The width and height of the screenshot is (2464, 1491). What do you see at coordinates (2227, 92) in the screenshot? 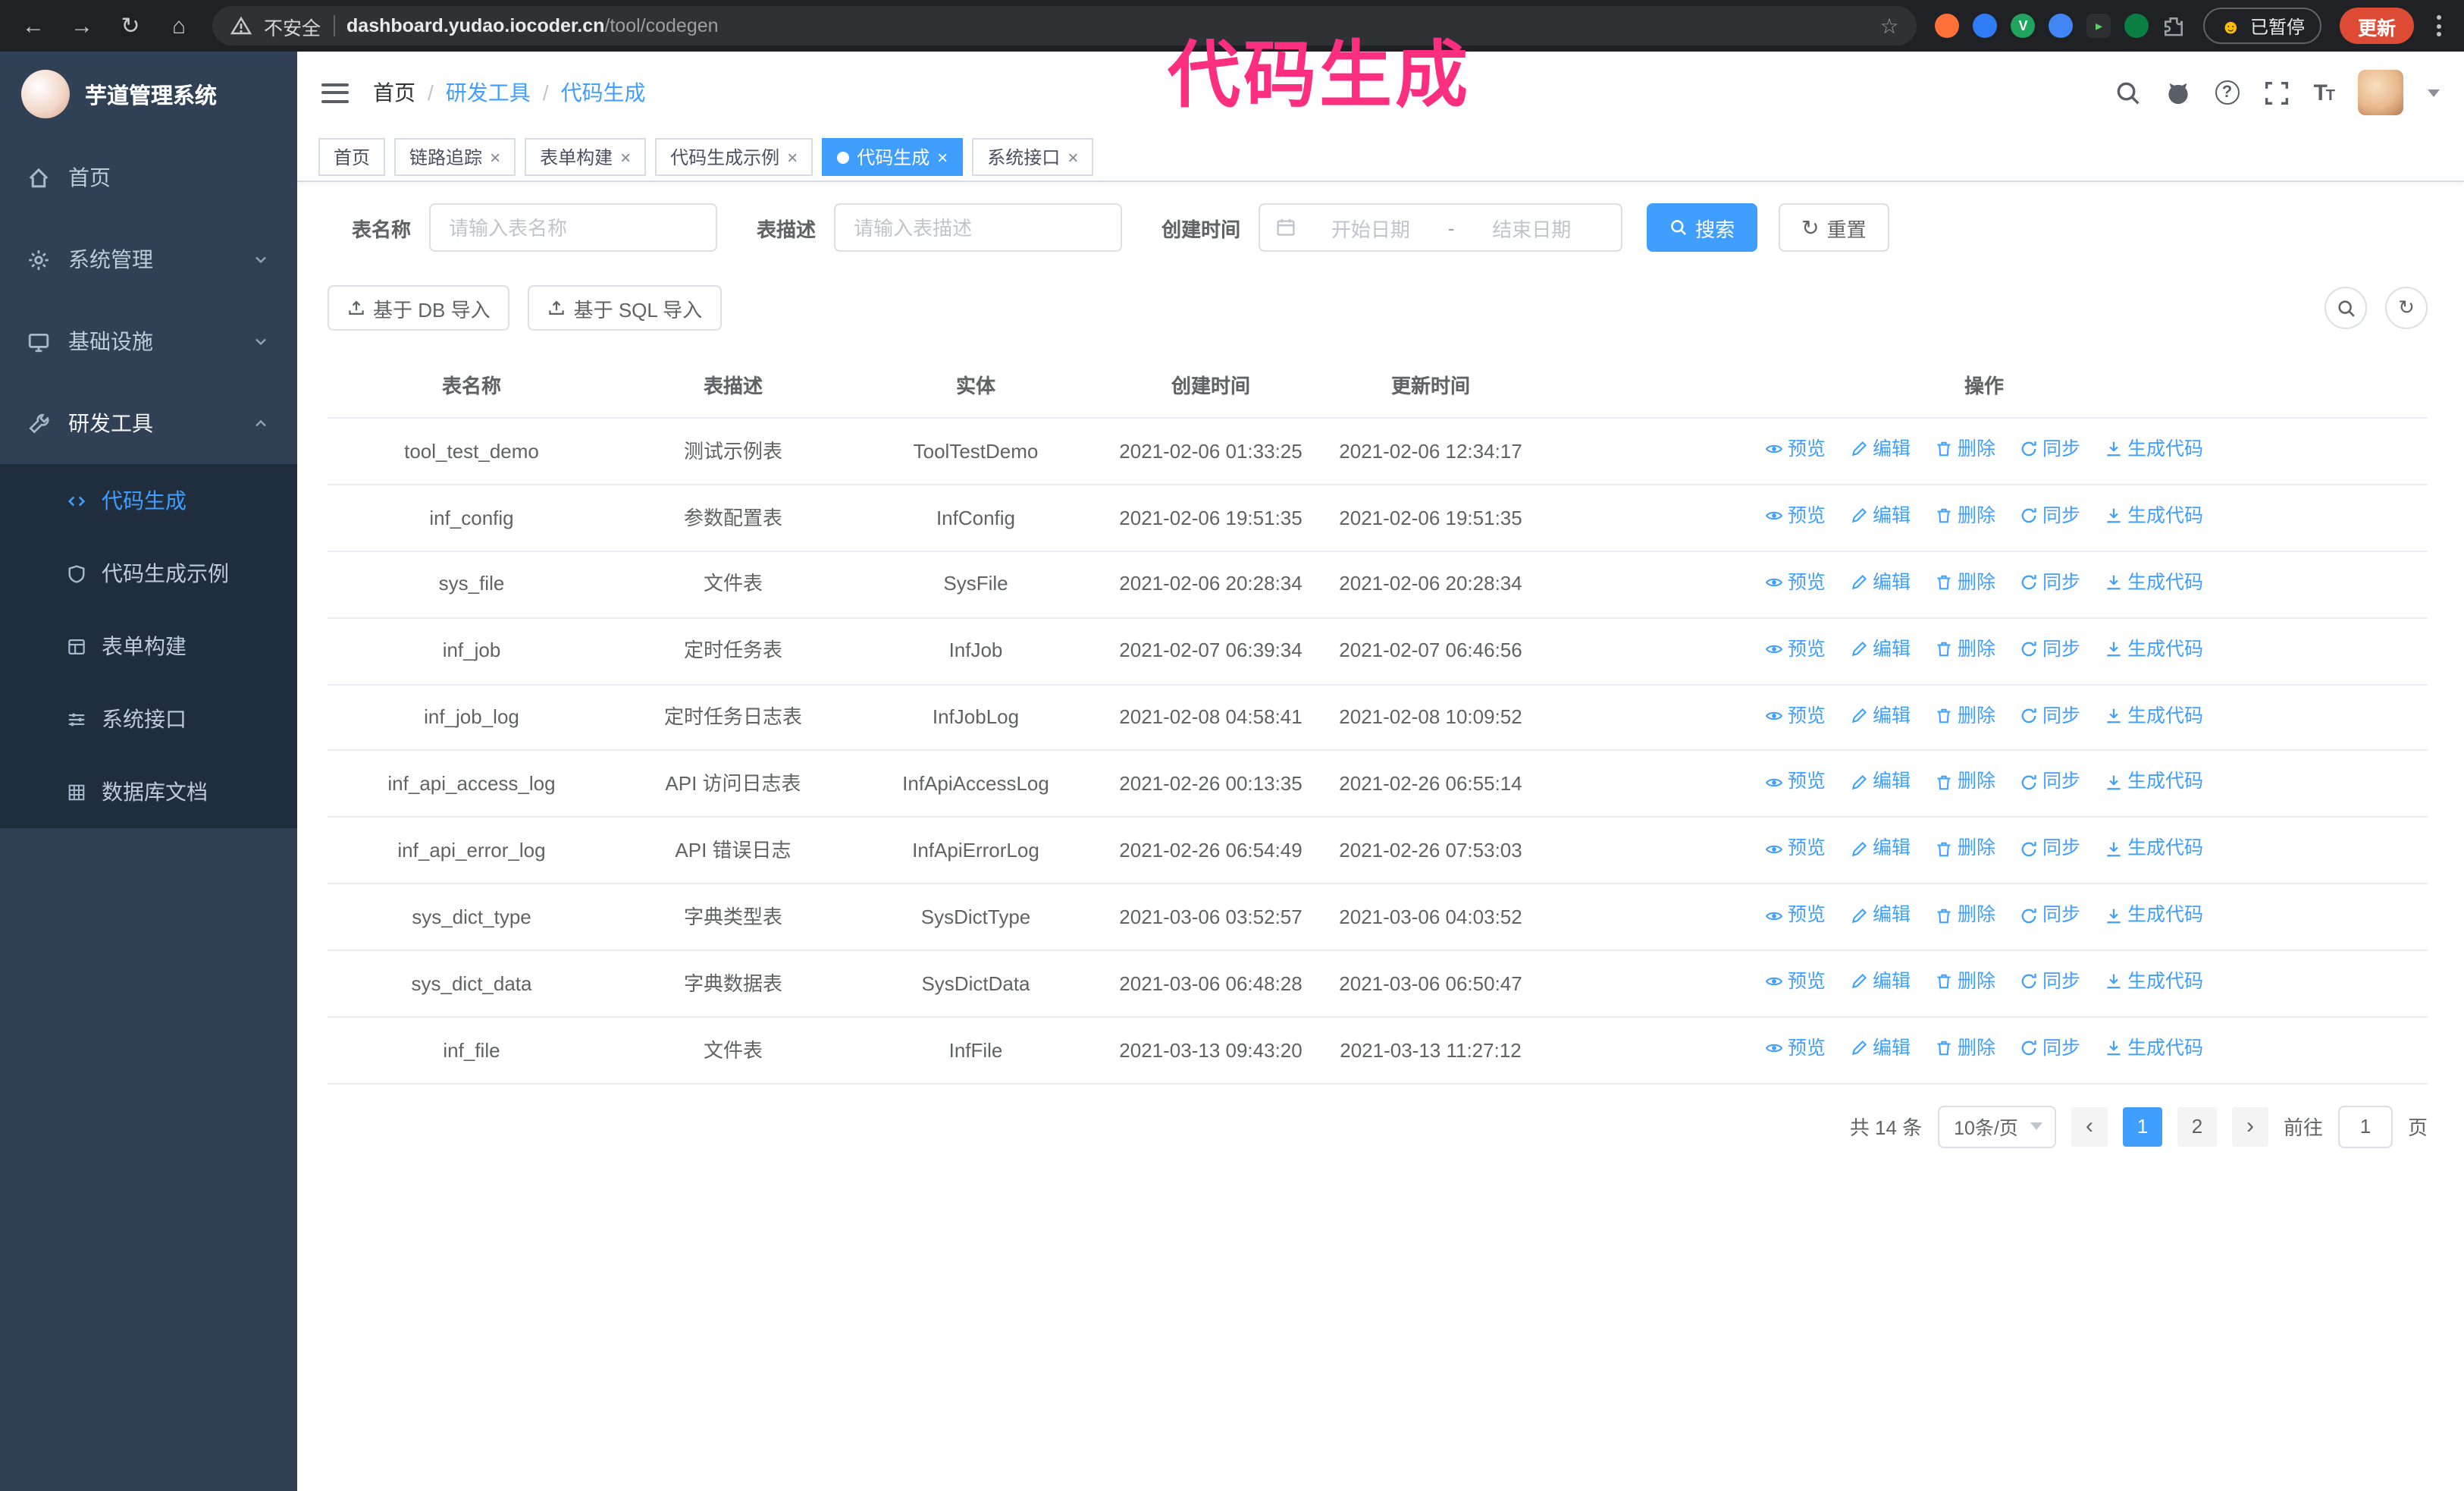
I see `help-icon: ?` at bounding box center [2227, 92].